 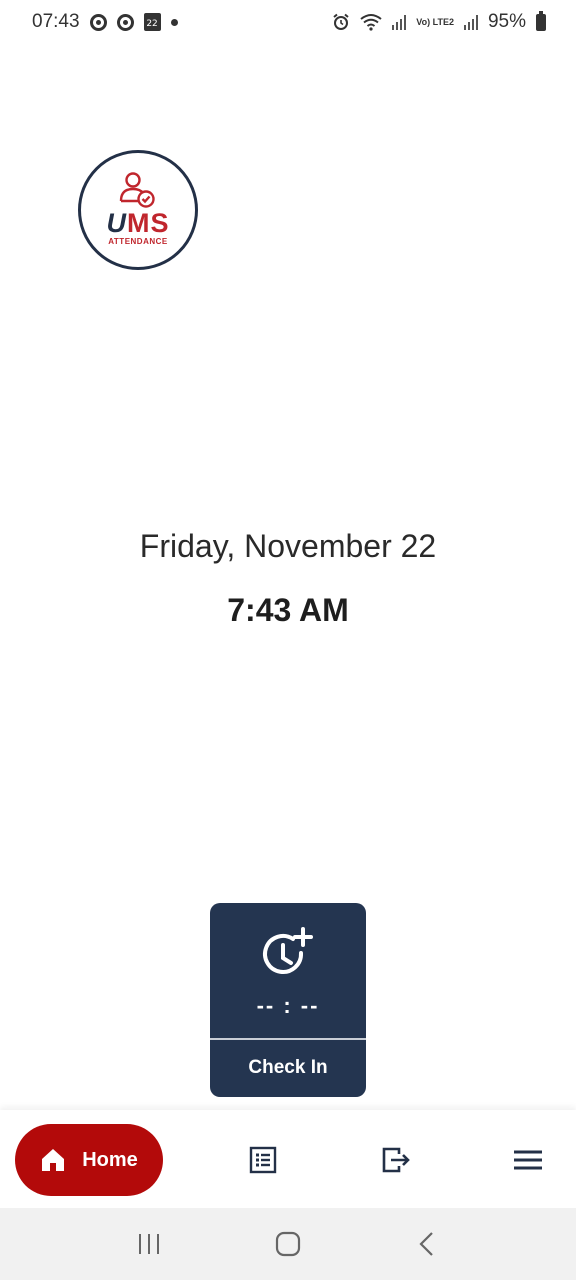 I want to click on nav-checkout-button, so click(x=396, y=1160).